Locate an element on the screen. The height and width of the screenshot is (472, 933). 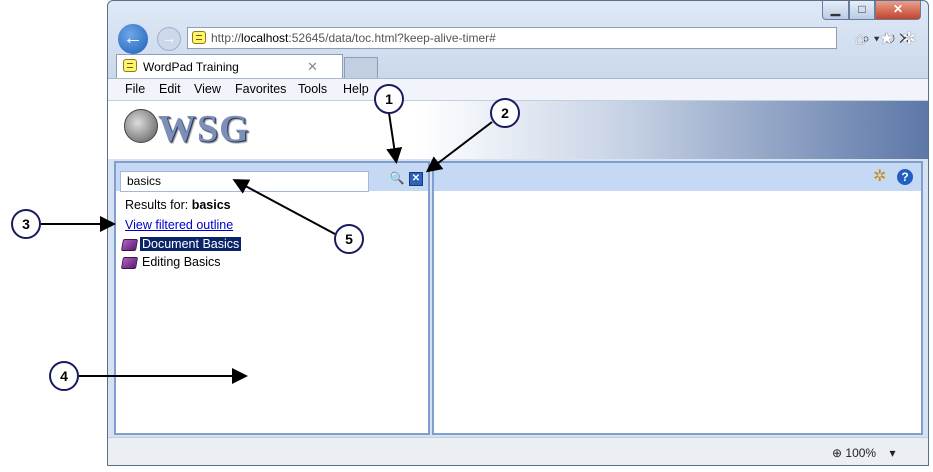
callout-3: 3 is located at coordinates (26, 224).